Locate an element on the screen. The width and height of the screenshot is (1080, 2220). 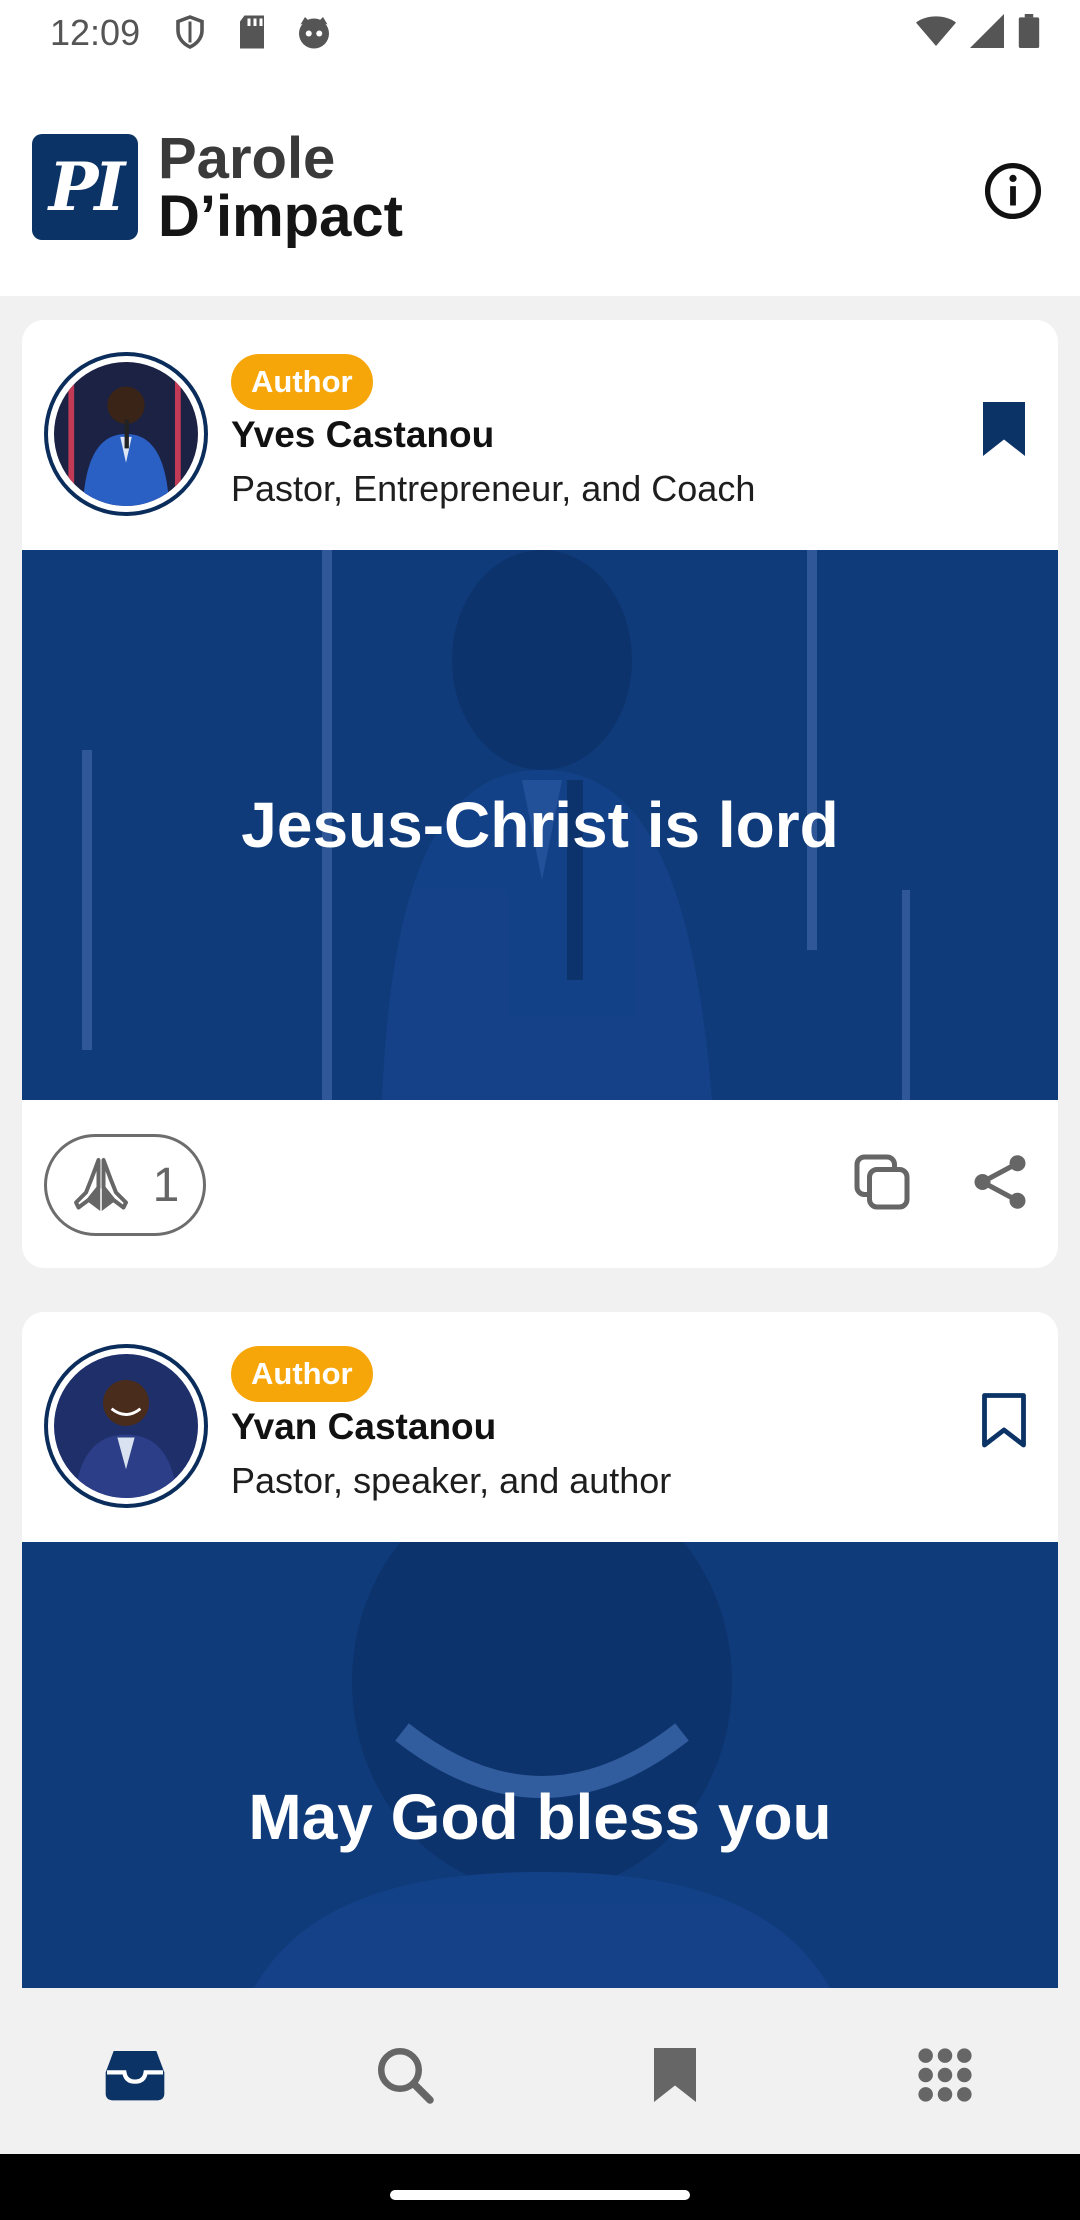
copy-icon is located at coordinates (882, 1182).